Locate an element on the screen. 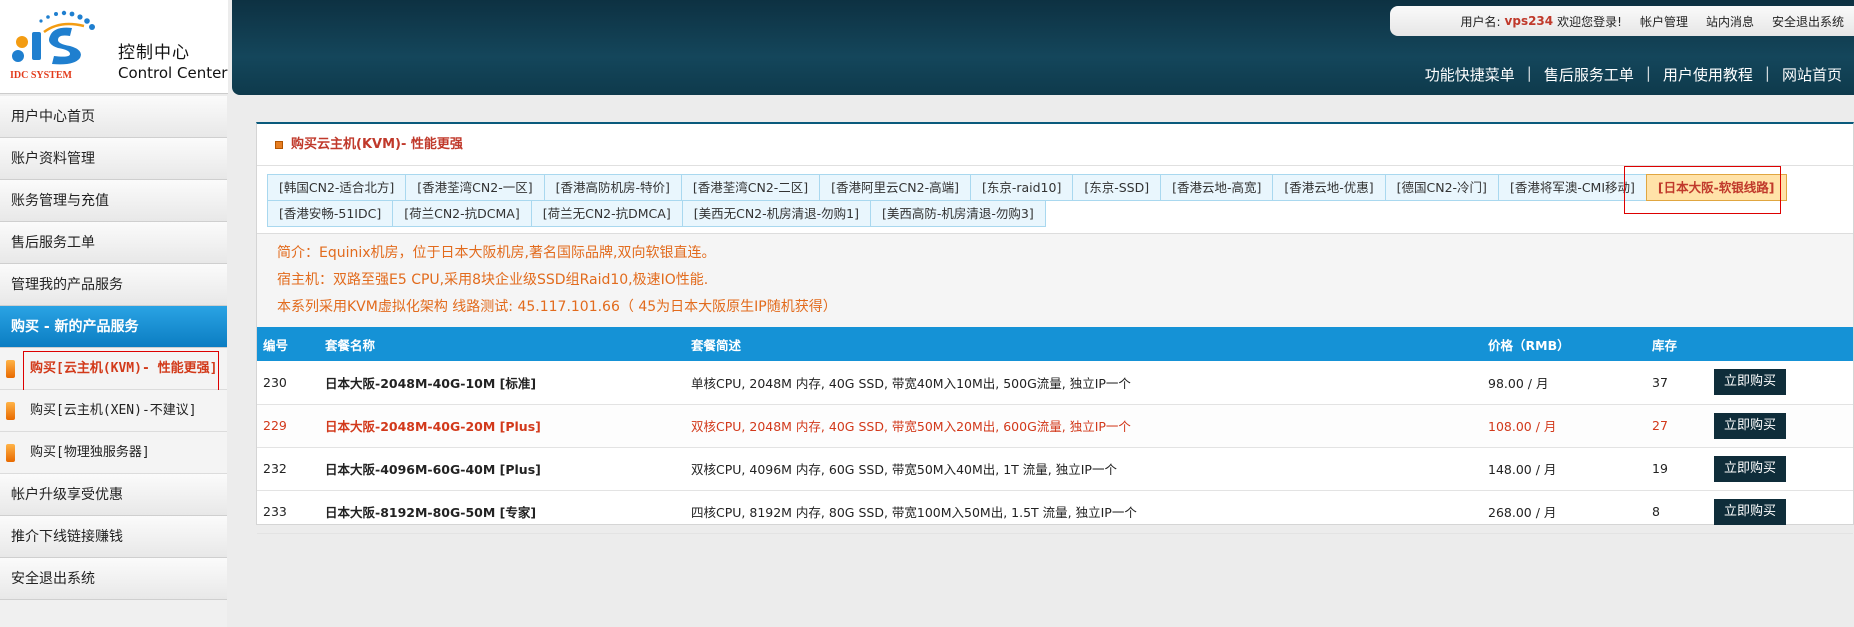 This screenshot has height=627, width=1854. logout-link: 安全退出系统 is located at coordinates (1808, 21).